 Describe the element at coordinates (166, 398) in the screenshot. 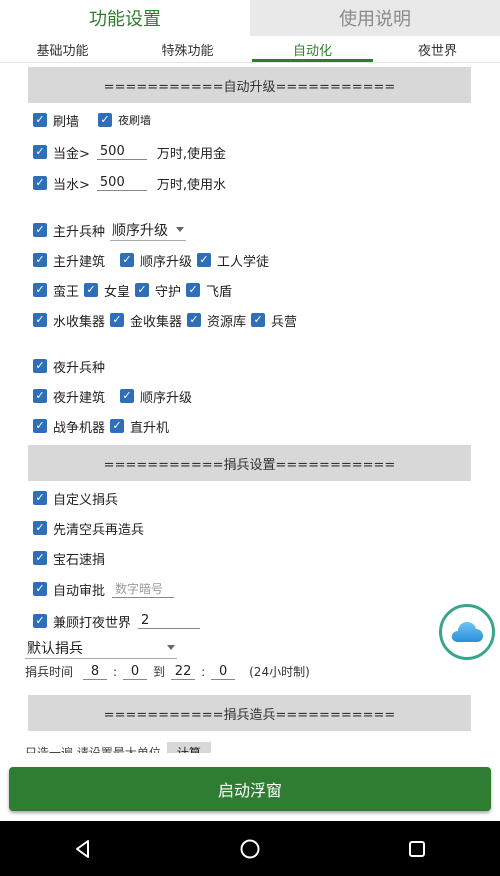

I see `night-order-label: 顺序升级` at that location.